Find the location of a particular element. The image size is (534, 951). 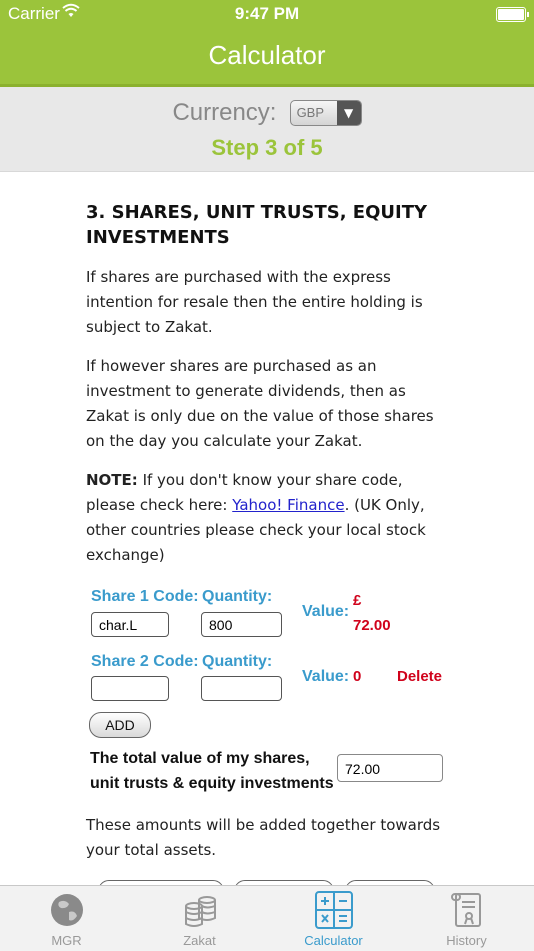

tab-history: History is located at coordinates (466, 918).